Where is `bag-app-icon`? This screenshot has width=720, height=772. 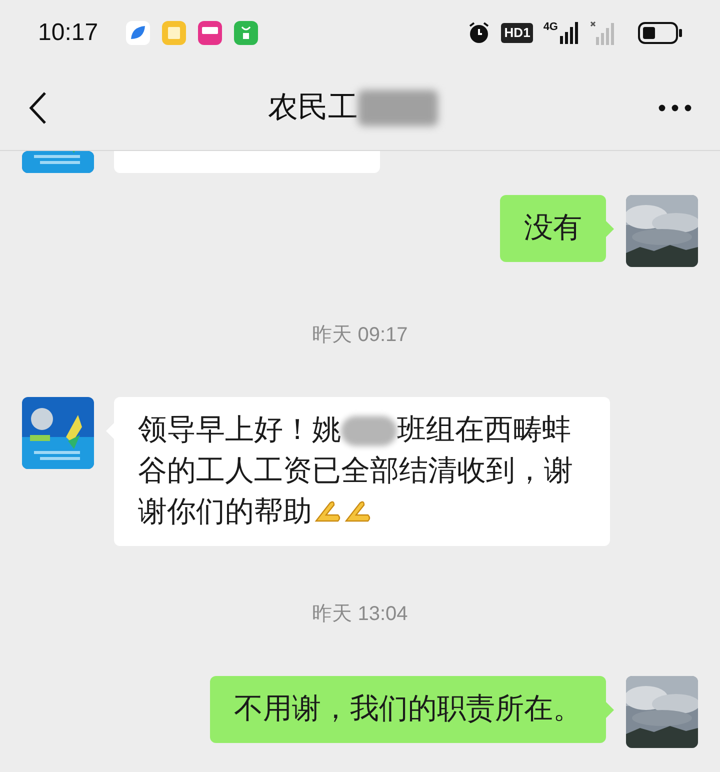 bag-app-icon is located at coordinates (246, 32).